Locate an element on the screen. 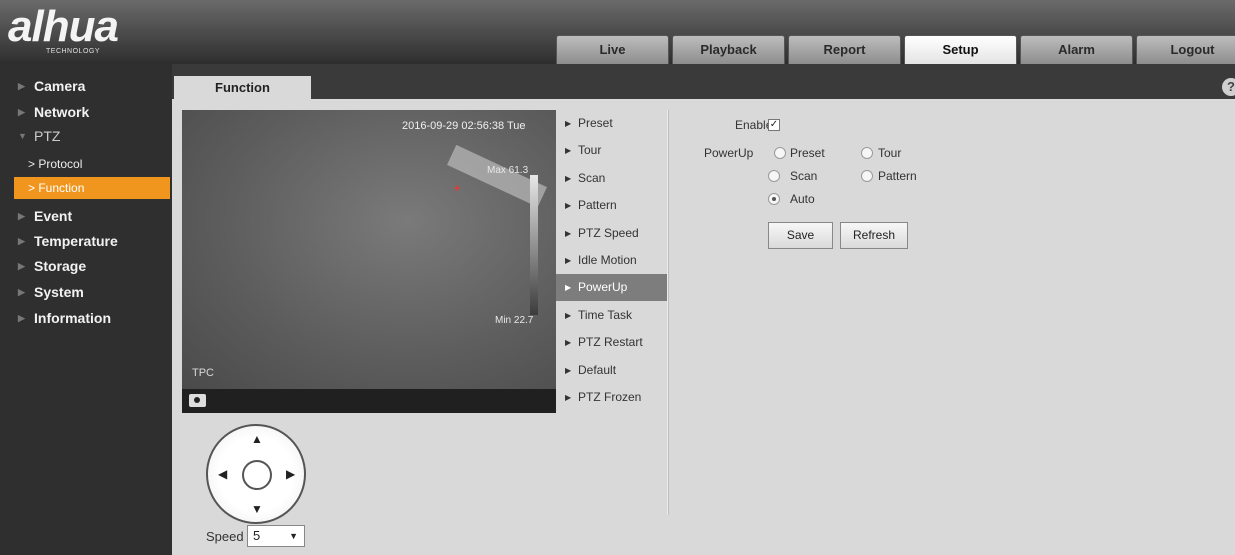  menu-item-powerup: ▶ PowerUp is located at coordinates (612, 287).